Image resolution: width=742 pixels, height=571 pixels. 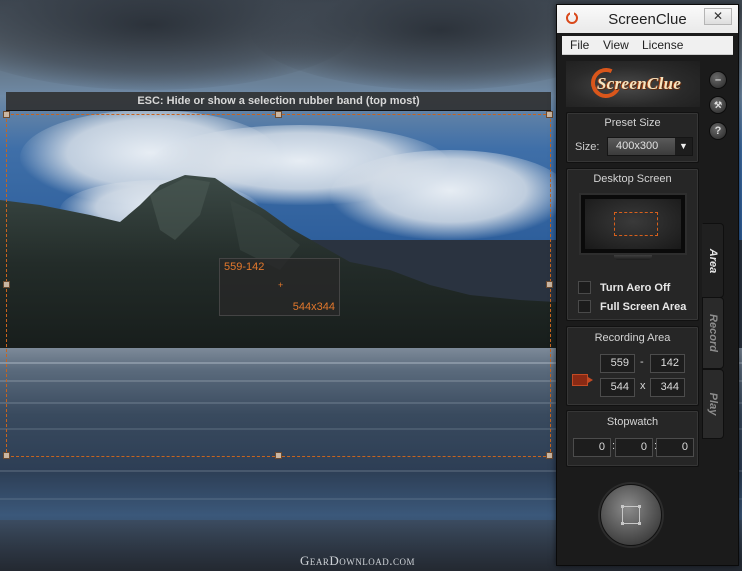 I want to click on stopwatch-hours: 0, so click(x=592, y=447).